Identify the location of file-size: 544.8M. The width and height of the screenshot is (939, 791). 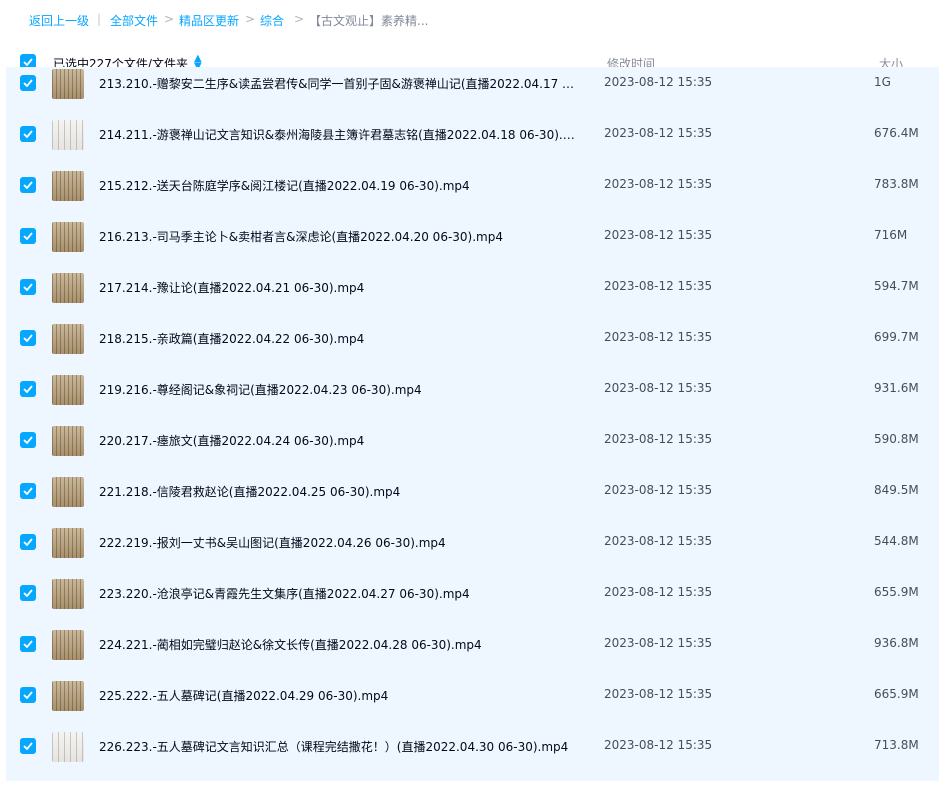
(896, 541).